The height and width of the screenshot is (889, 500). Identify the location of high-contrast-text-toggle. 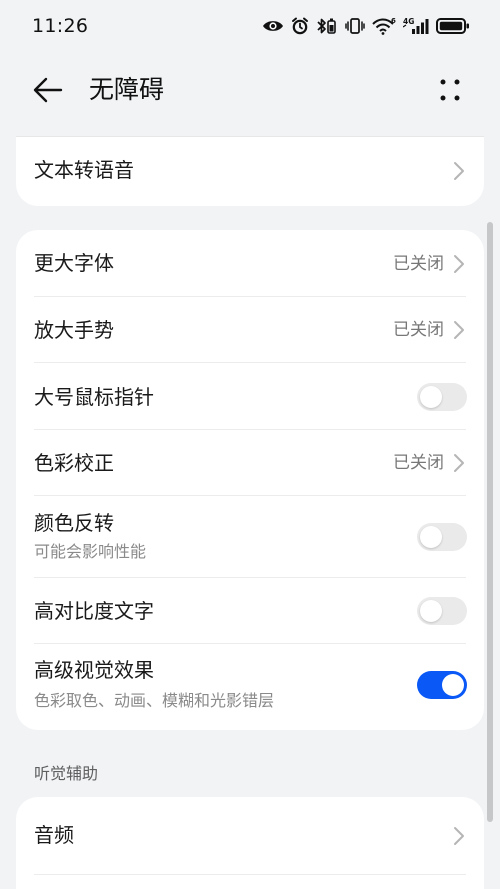
(442, 611).